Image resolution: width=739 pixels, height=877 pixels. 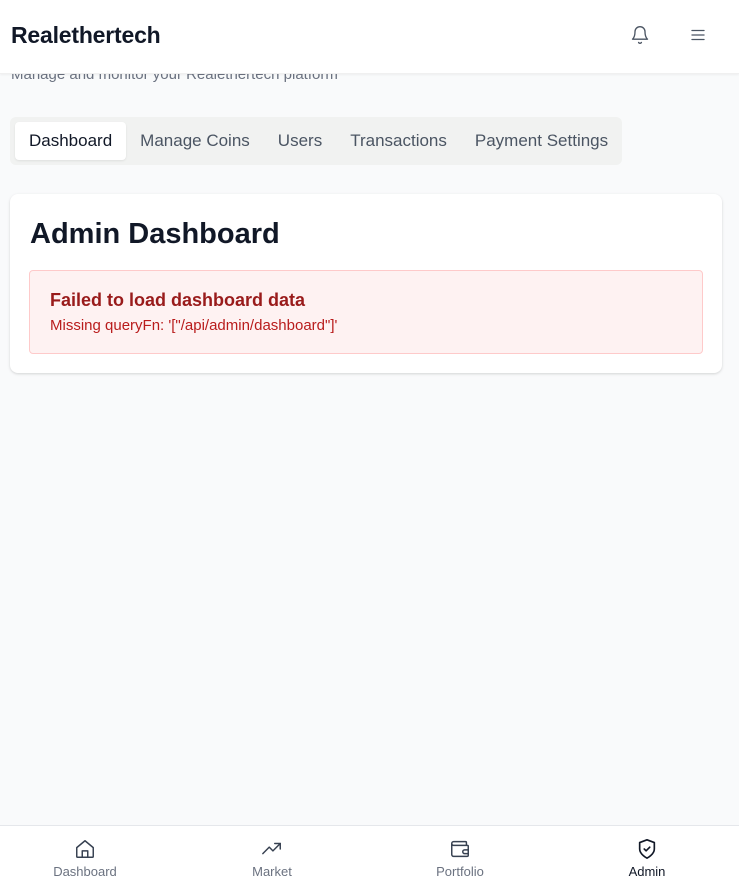 What do you see at coordinates (71, 141) in the screenshot?
I see `tab-dashboard: Dashboard` at bounding box center [71, 141].